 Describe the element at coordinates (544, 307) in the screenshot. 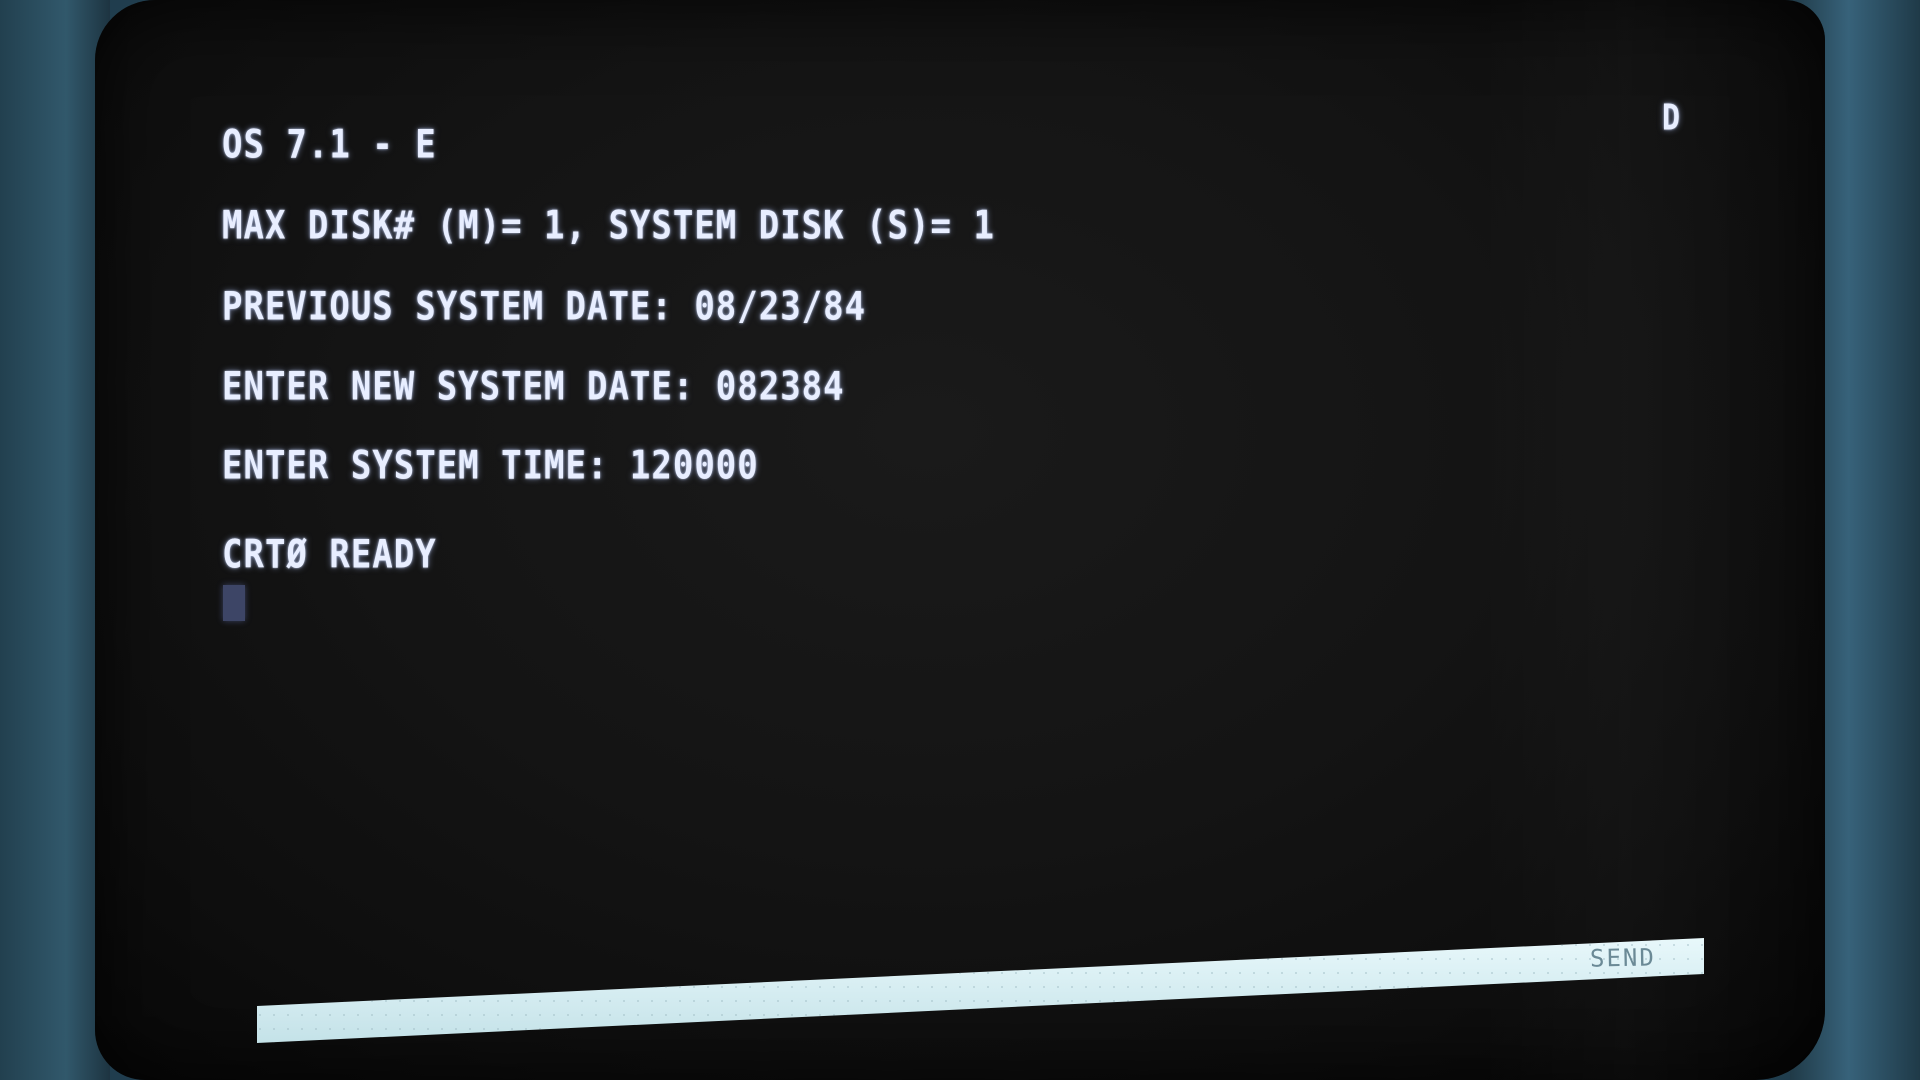

I see `terminal-line-previous-date: PREVIOUS SYSTEM DATE: 08/23/84` at that location.